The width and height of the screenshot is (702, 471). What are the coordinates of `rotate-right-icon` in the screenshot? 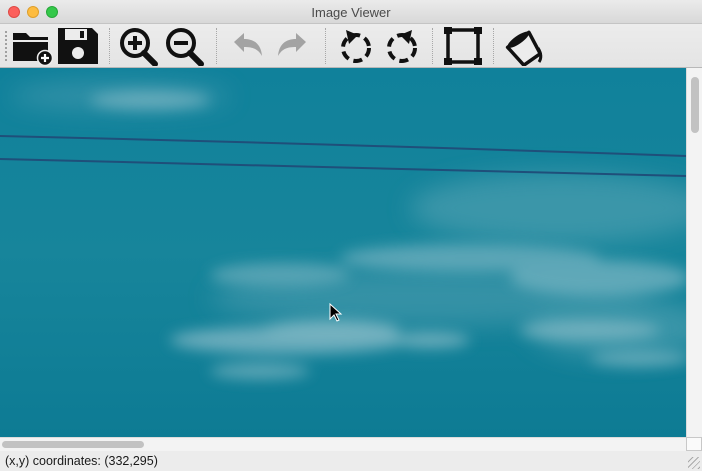 It's located at (402, 46).